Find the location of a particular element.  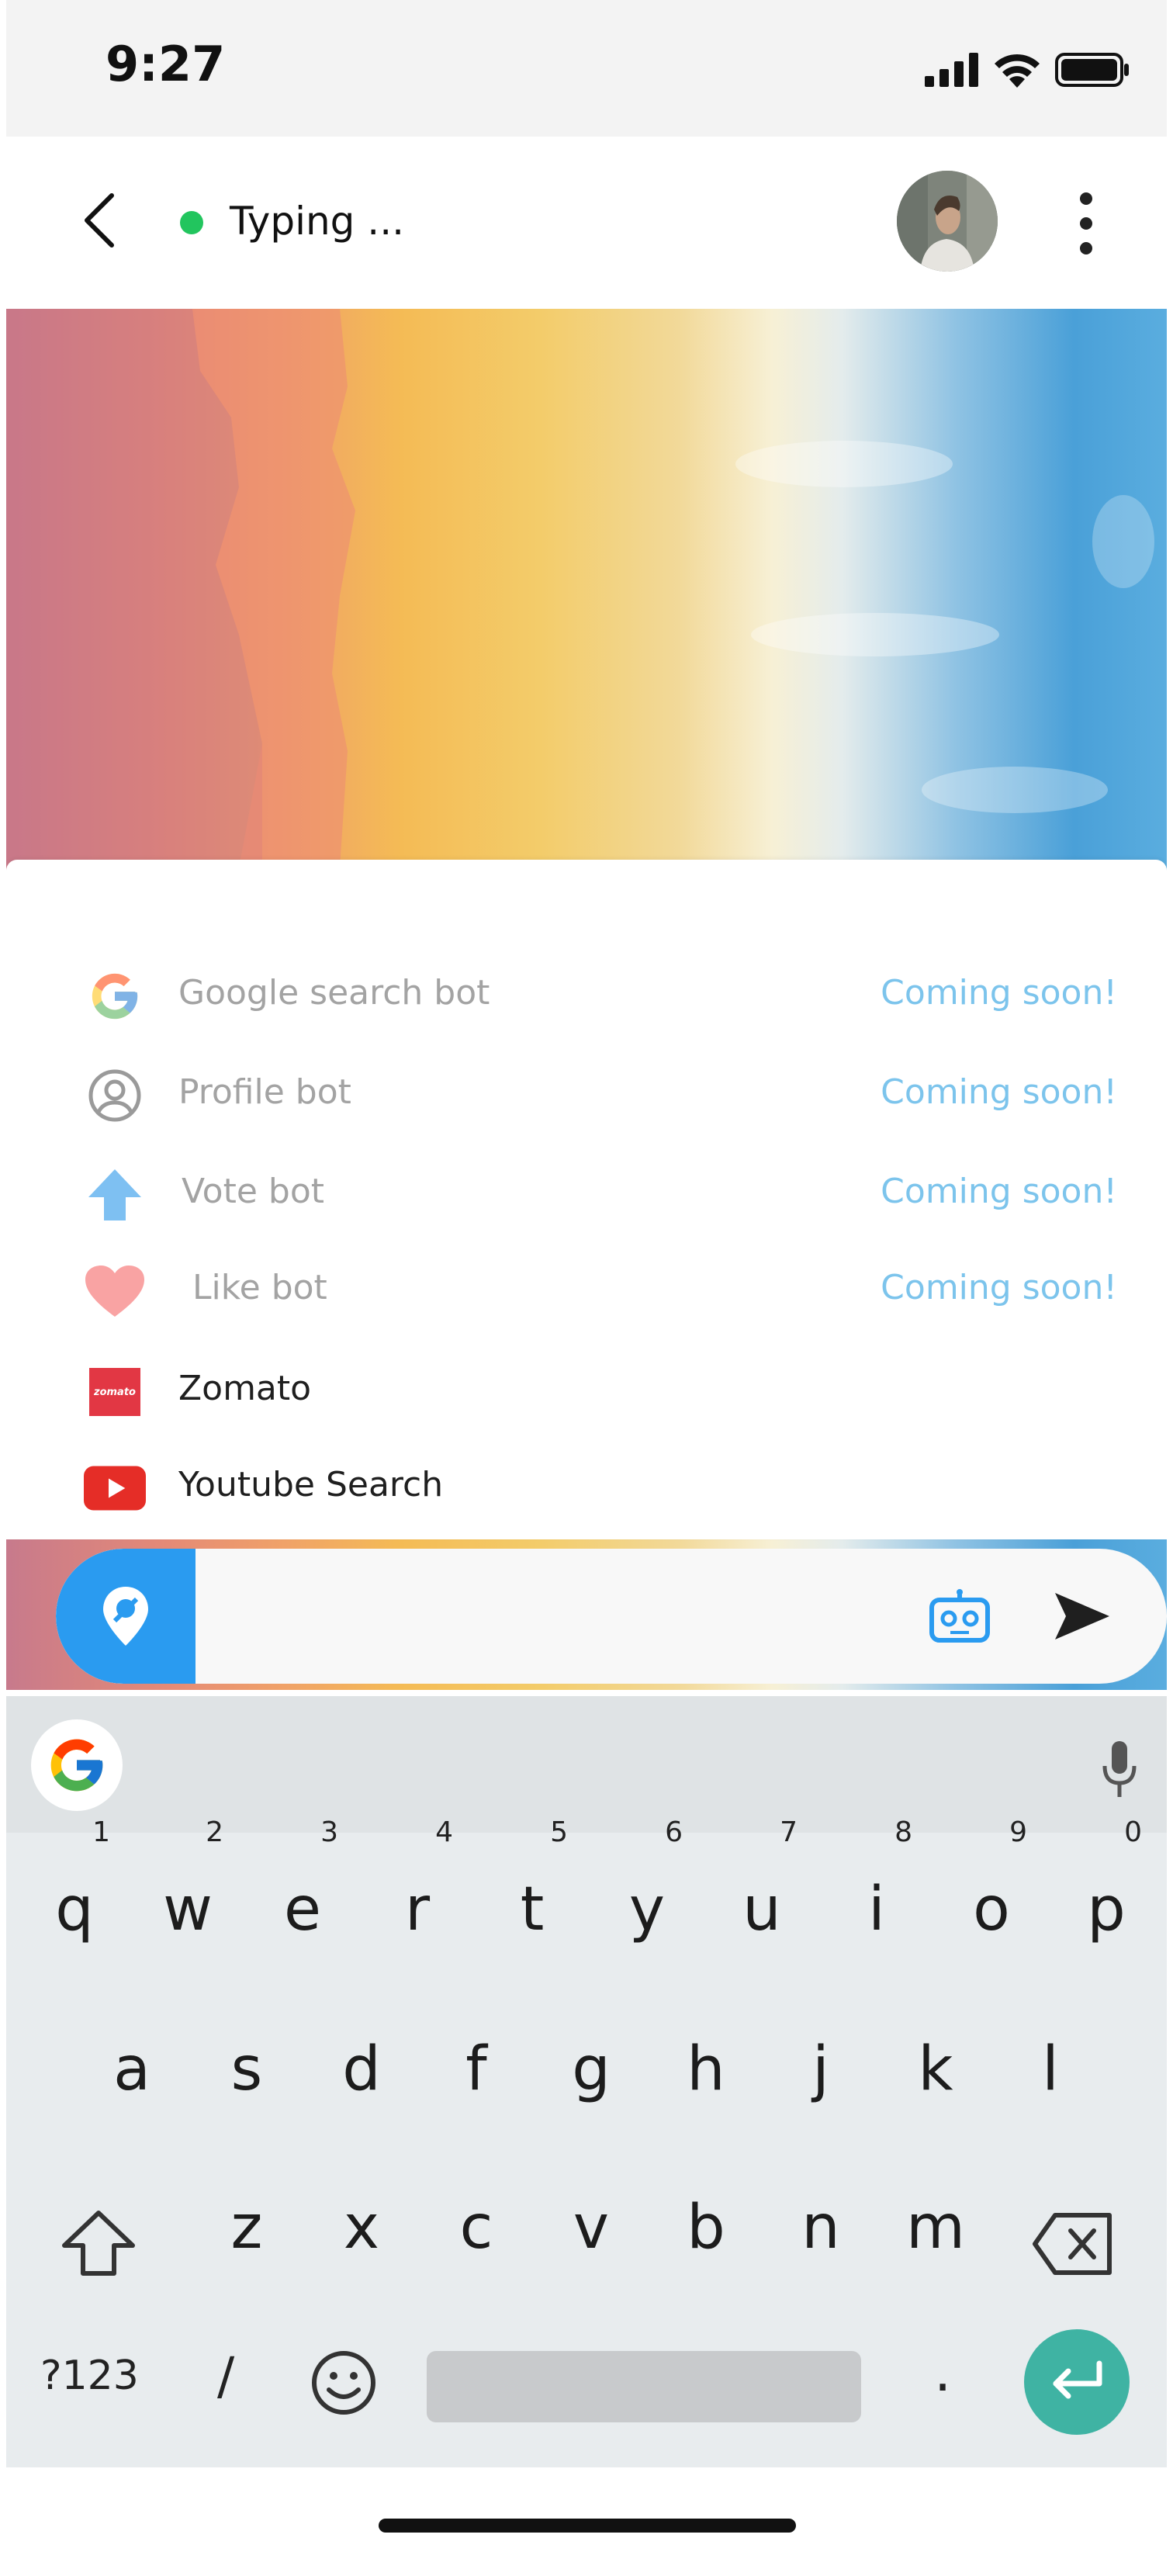

bot-name: Google search bot is located at coordinates (334, 993).